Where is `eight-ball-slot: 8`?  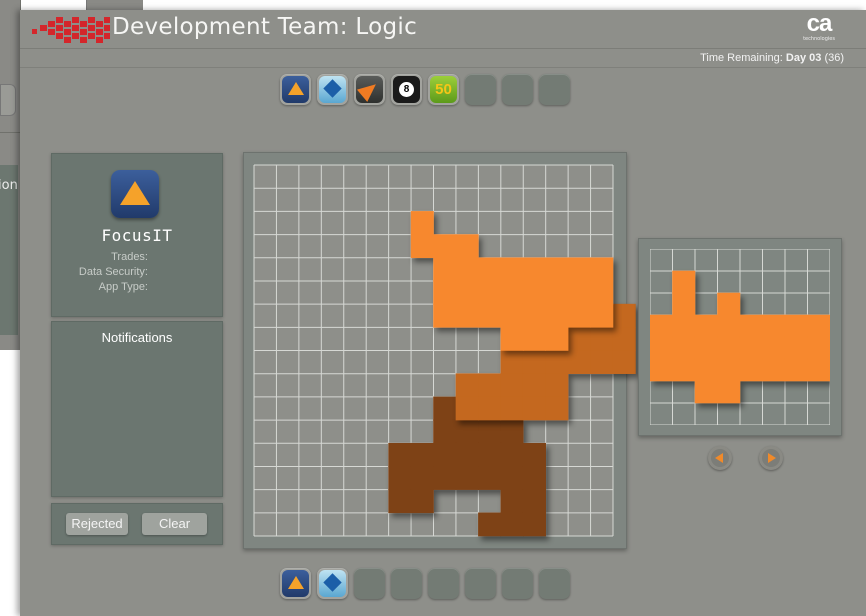 eight-ball-slot: 8 is located at coordinates (406, 89).